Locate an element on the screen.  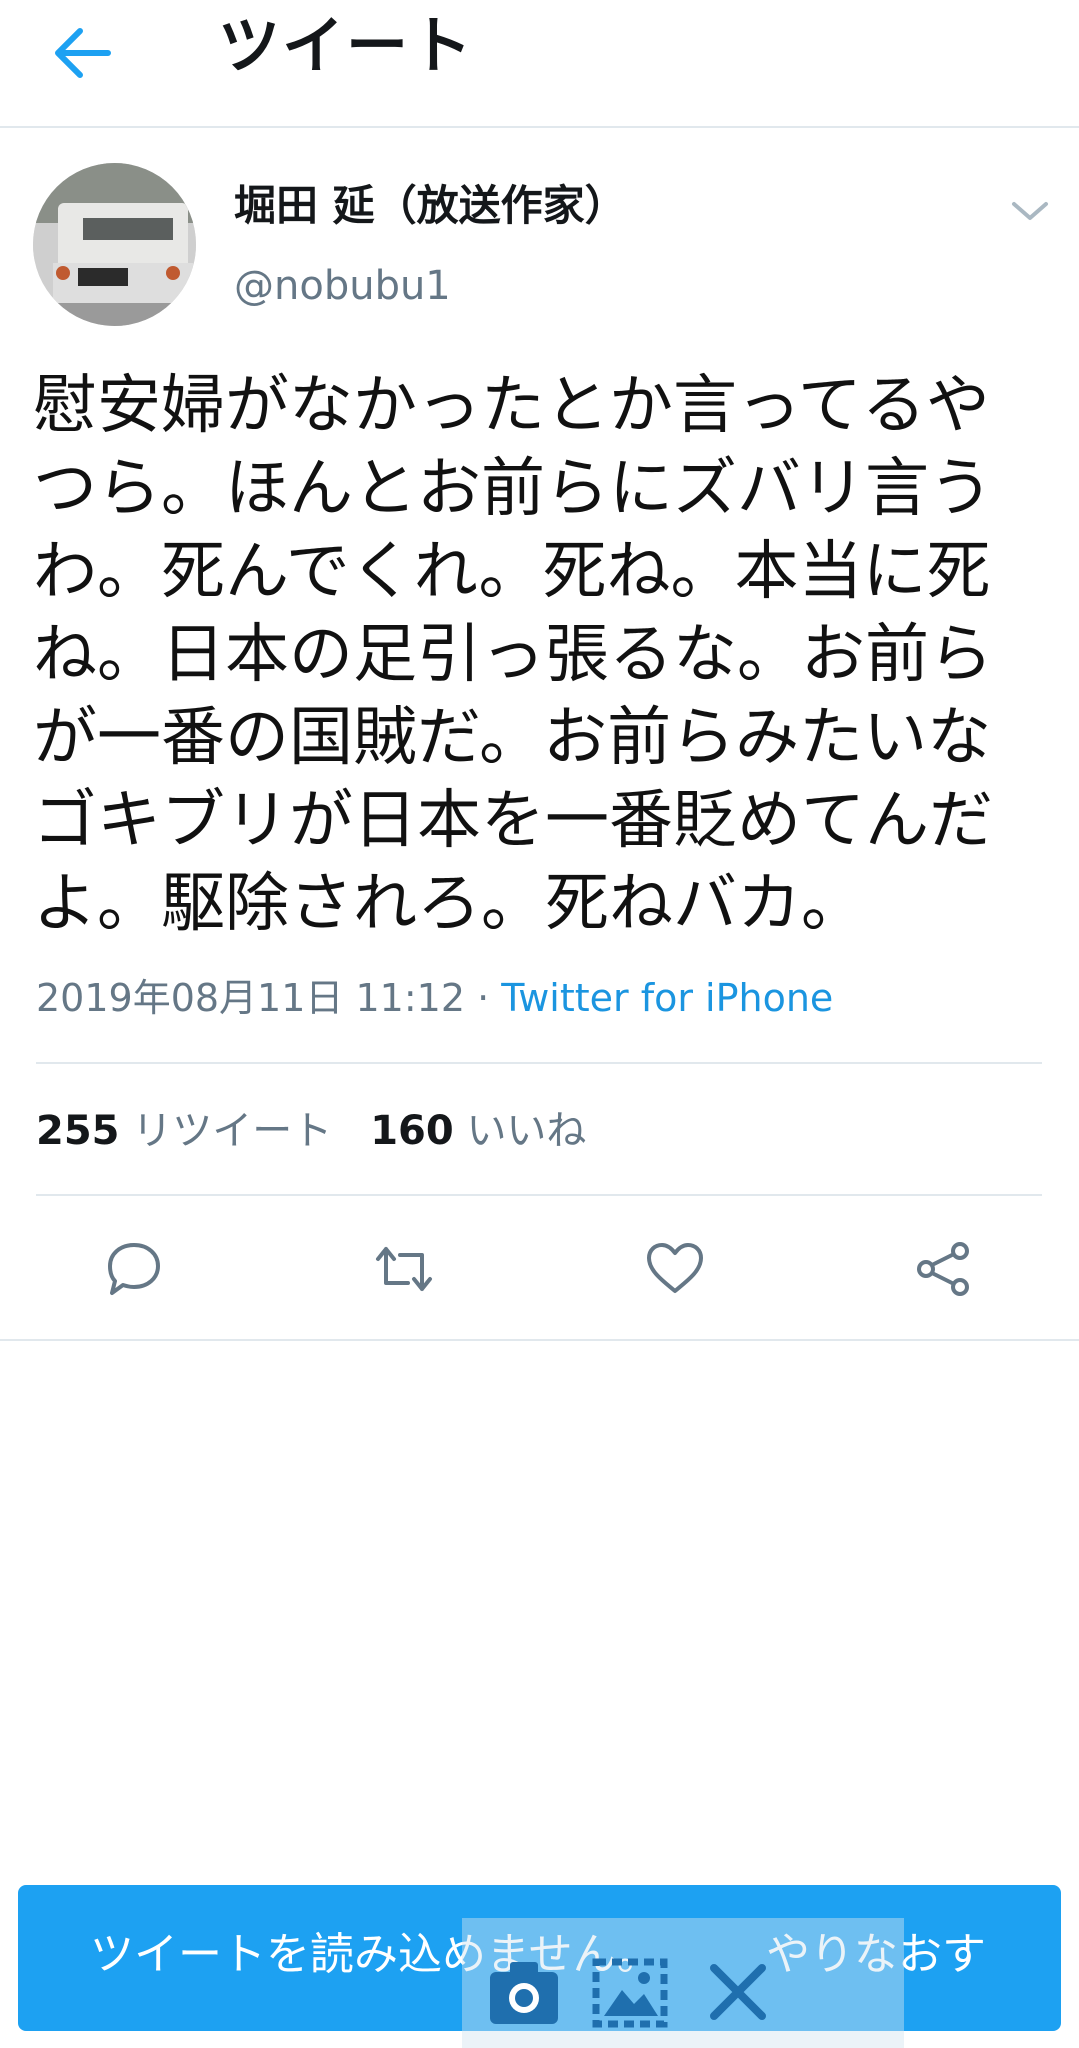
tweet-timestamp: 2019年08月11日 11:12 is located at coordinates (251, 998).